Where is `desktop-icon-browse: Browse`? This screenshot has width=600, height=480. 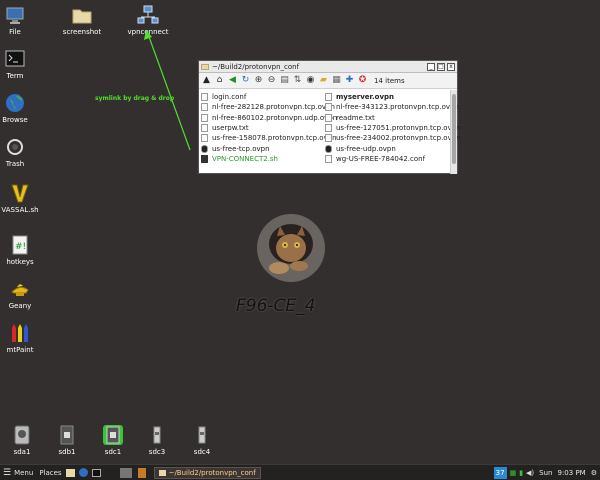 desktop-icon-browse: Browse is located at coordinates (18, 108).